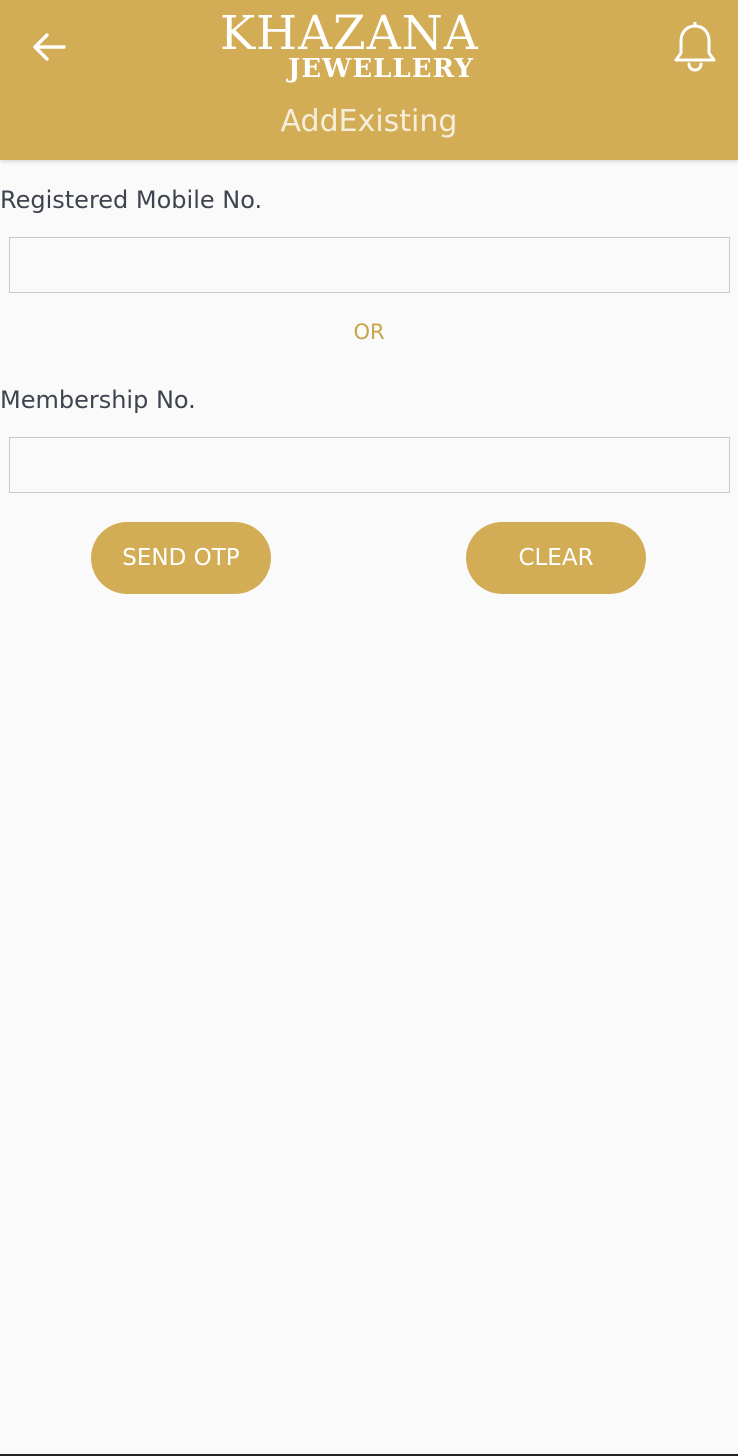 The image size is (738, 1456). Describe the element at coordinates (369, 265) in the screenshot. I see `mobile-number-input` at that location.